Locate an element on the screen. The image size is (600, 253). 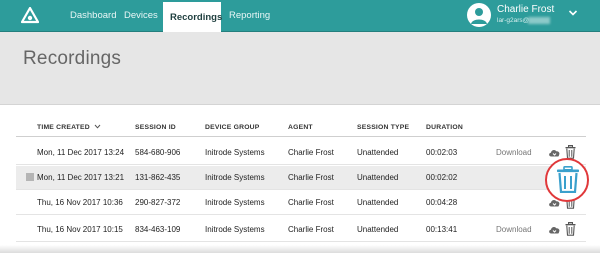
user-name: Charlie Frost is located at coordinates (525, 9).